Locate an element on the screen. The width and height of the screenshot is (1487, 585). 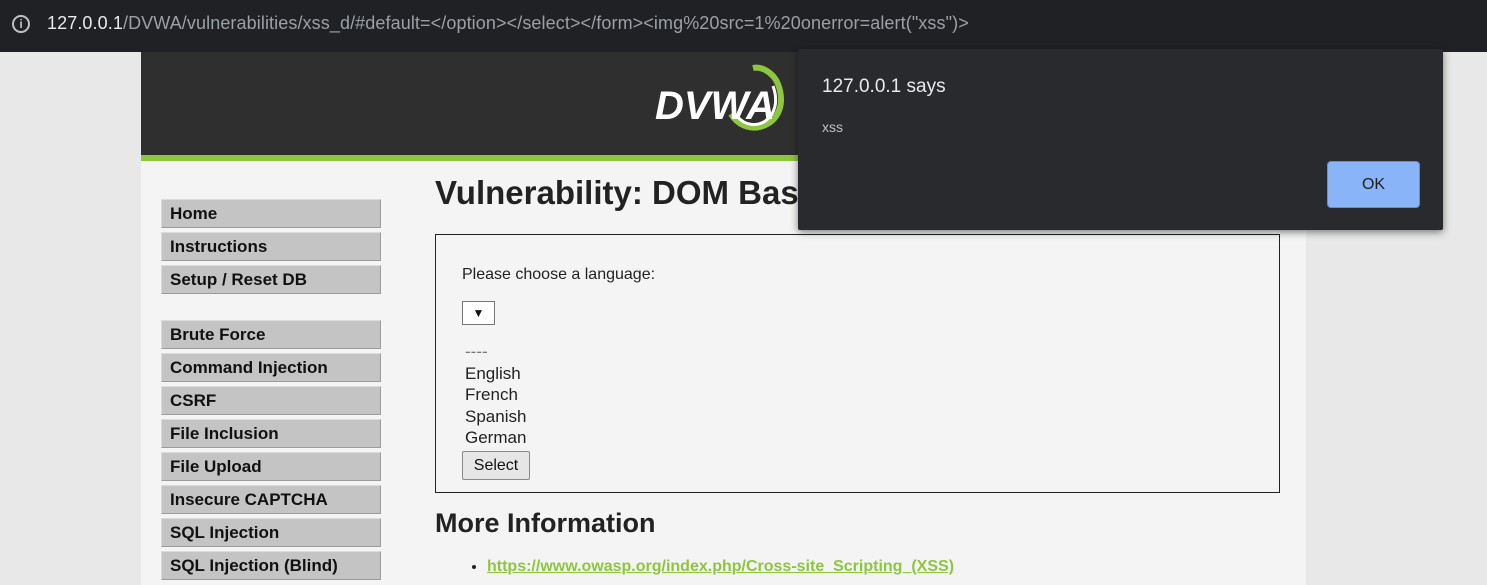
menu-item-file-inclusion: File Inclusion is located at coordinates (271, 433).